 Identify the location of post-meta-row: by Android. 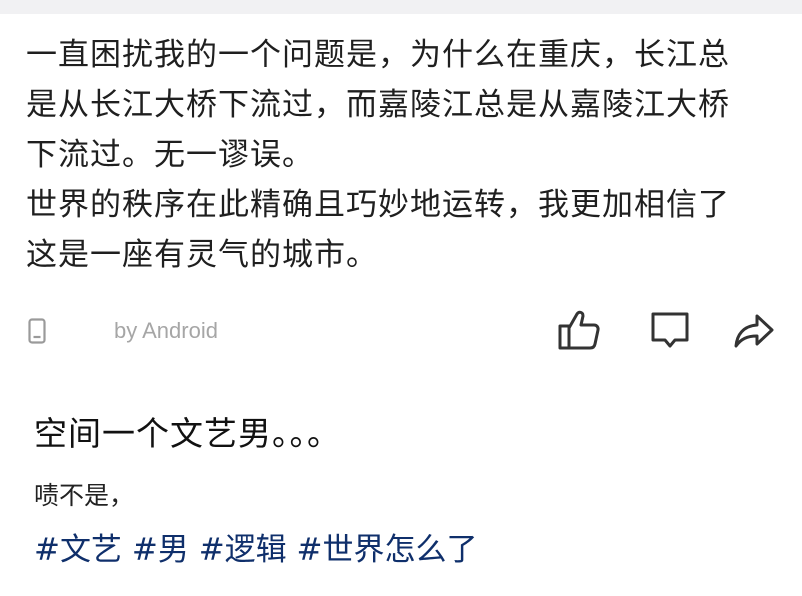
(401, 332).